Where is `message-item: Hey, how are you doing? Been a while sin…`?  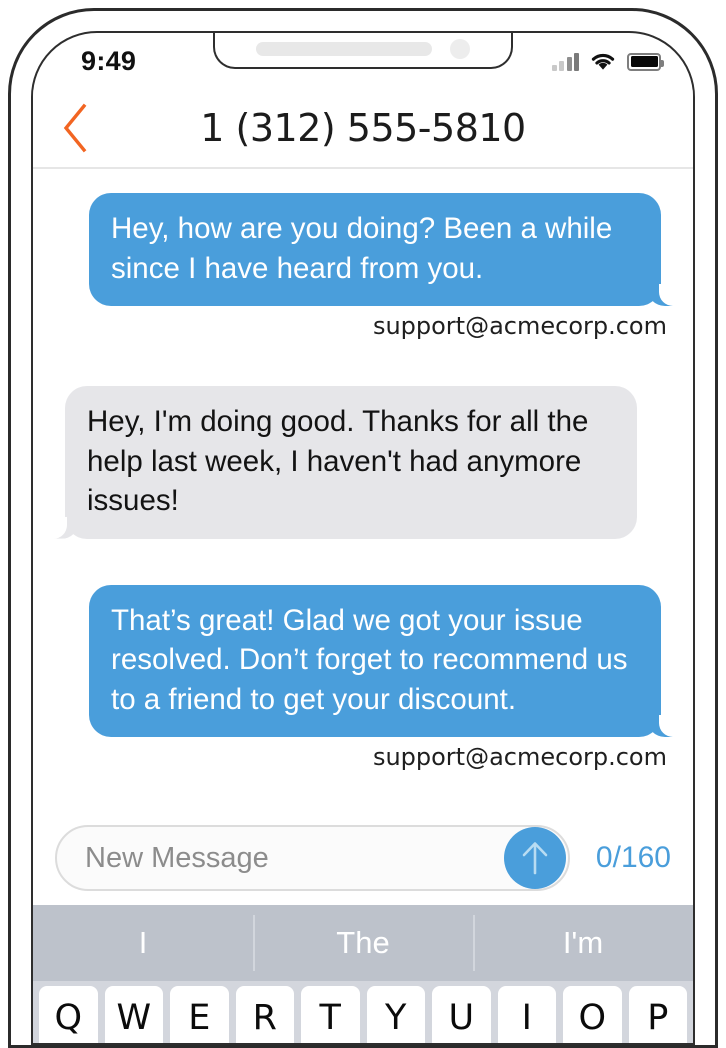 message-item: Hey, how are you doing? Been a while sin… is located at coordinates (364, 267).